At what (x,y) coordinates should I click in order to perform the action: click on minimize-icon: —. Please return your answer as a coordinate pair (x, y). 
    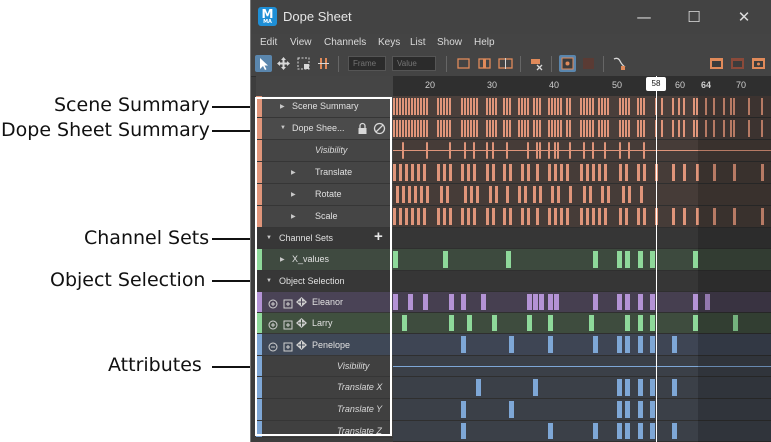
    Looking at the image, I should click on (644, 17).